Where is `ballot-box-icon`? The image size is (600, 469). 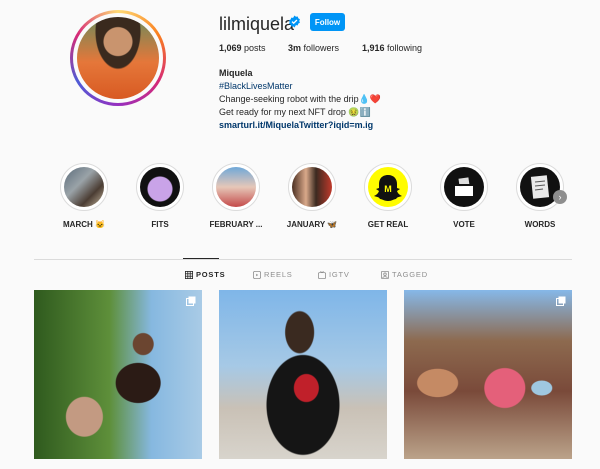 ballot-box-icon is located at coordinates (464, 186).